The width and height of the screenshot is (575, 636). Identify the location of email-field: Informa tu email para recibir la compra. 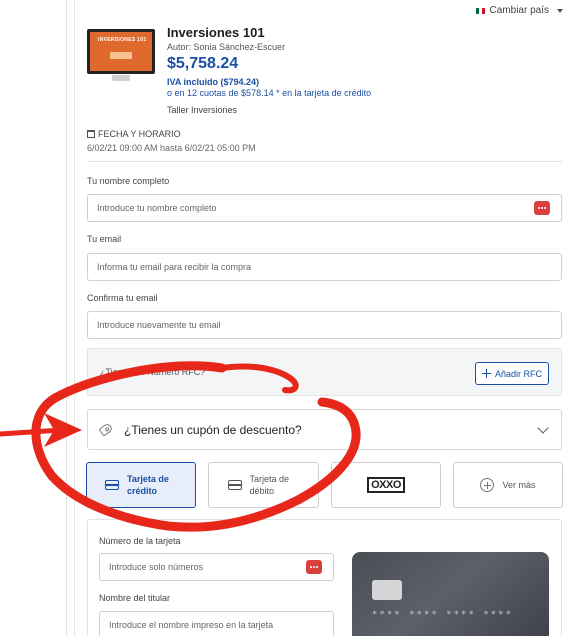
(324, 267).